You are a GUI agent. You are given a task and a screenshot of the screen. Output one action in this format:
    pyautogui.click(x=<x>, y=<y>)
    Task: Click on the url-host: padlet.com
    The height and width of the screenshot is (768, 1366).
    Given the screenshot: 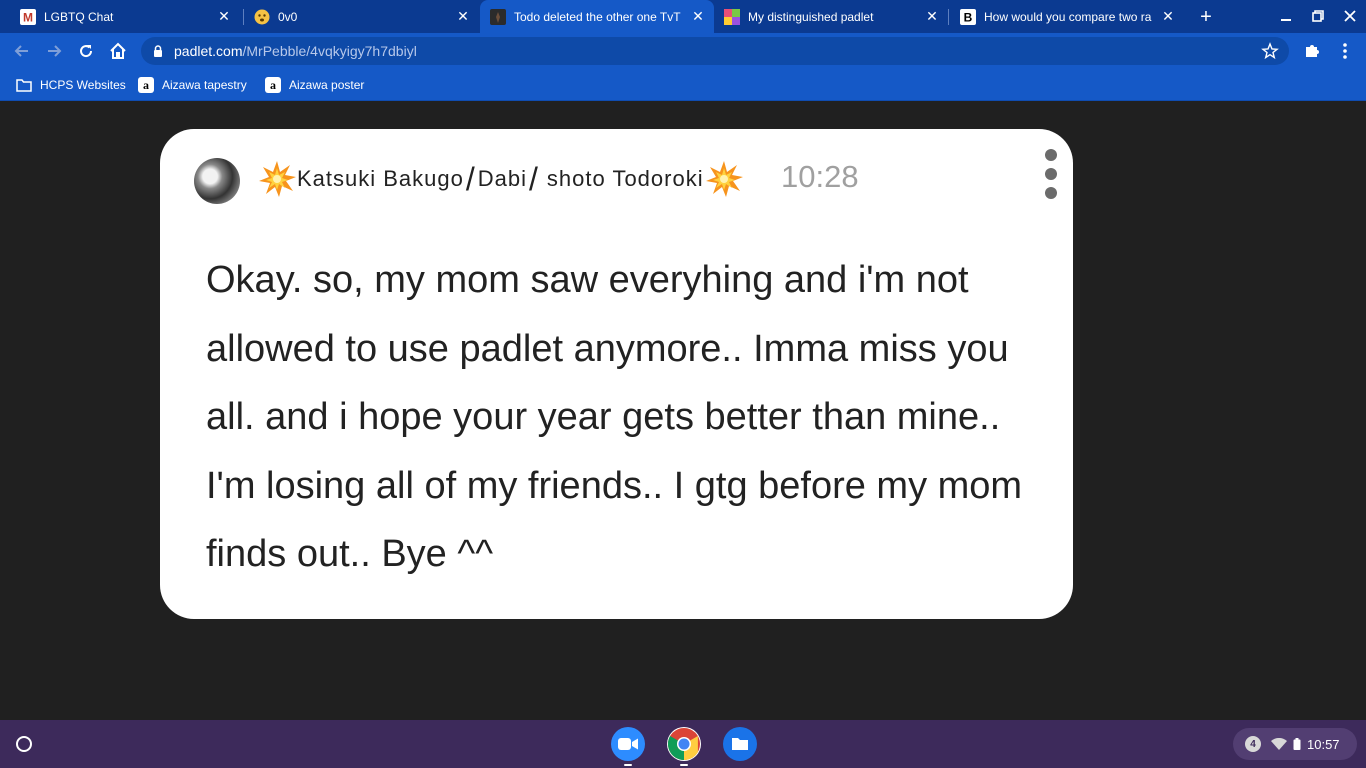 What is the action you would take?
    pyautogui.click(x=208, y=51)
    